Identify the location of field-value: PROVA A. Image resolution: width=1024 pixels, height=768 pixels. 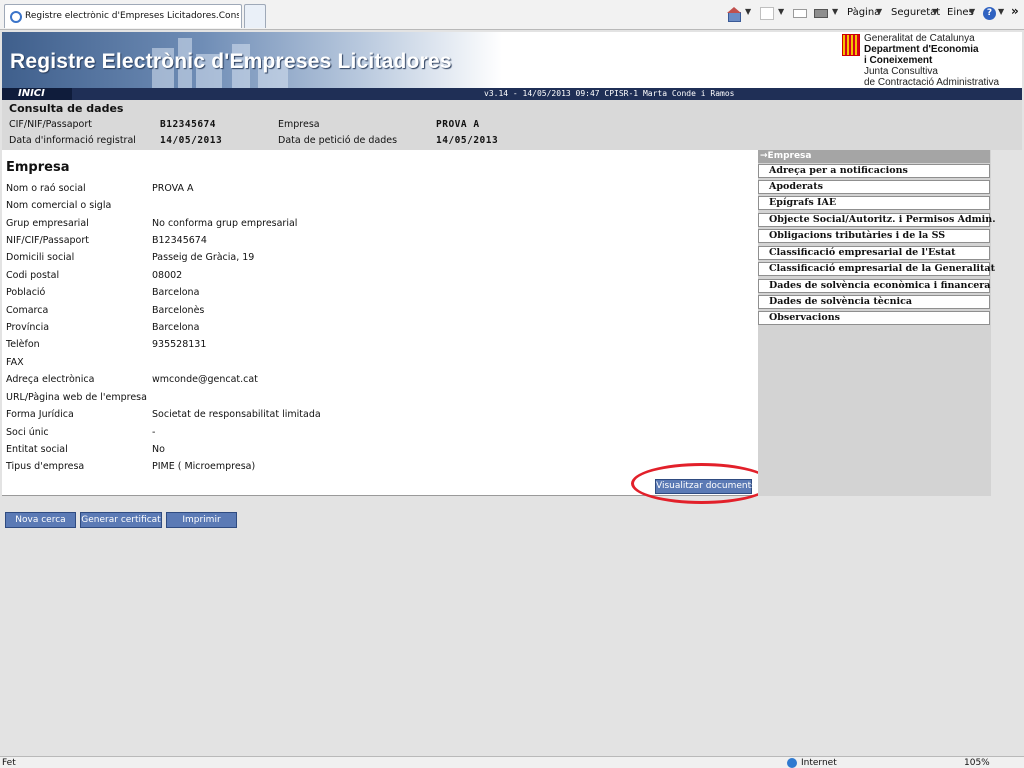
(173, 188).